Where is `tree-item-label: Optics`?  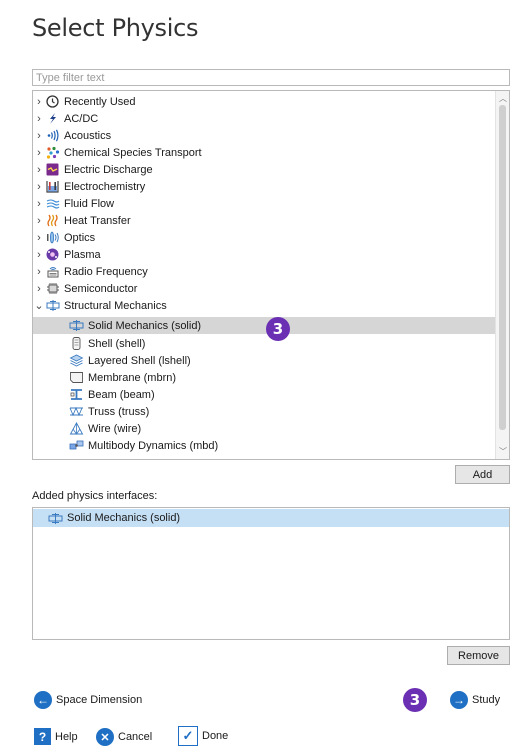
tree-item-label: Optics is located at coordinates (80, 237).